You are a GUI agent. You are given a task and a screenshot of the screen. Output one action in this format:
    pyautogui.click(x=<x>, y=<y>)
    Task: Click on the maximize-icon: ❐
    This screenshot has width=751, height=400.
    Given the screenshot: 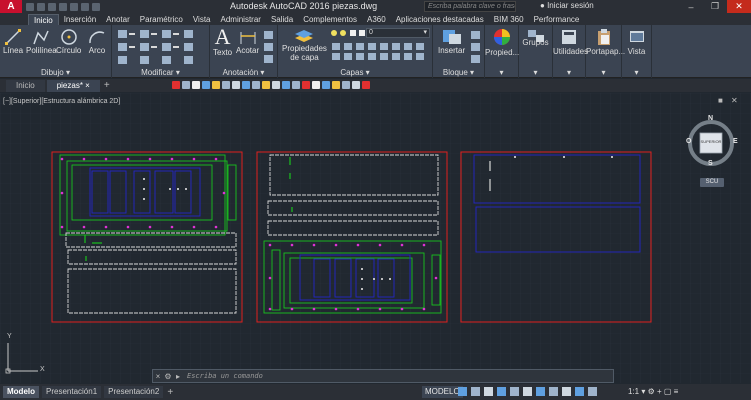 What is the action you would take?
    pyautogui.click(x=715, y=6)
    